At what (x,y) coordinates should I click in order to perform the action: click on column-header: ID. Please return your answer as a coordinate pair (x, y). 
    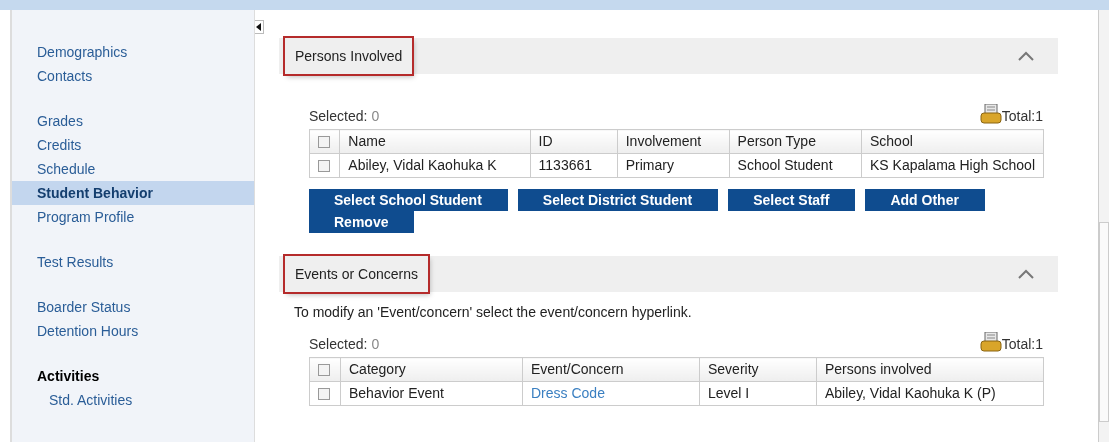
    Looking at the image, I should click on (574, 141).